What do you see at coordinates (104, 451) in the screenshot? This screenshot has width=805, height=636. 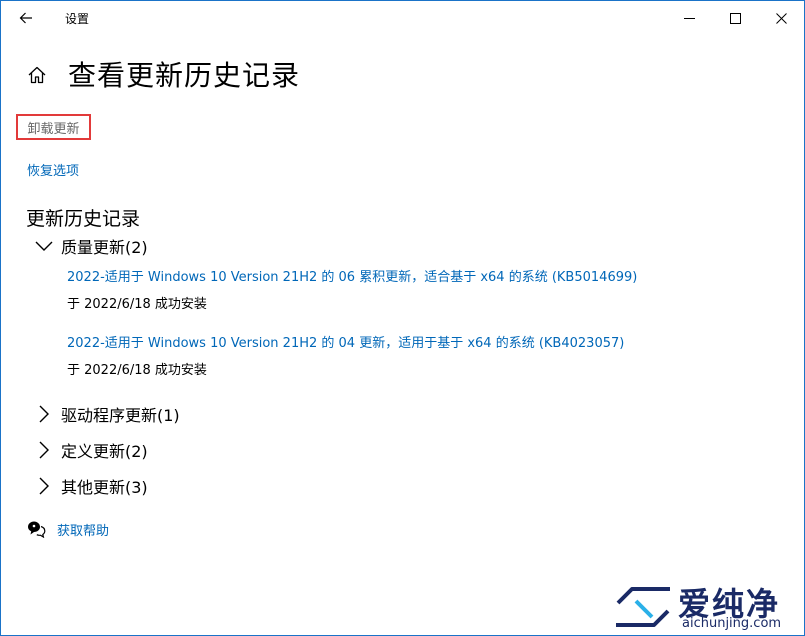 I see `group-label: 定义更新(2)` at bounding box center [104, 451].